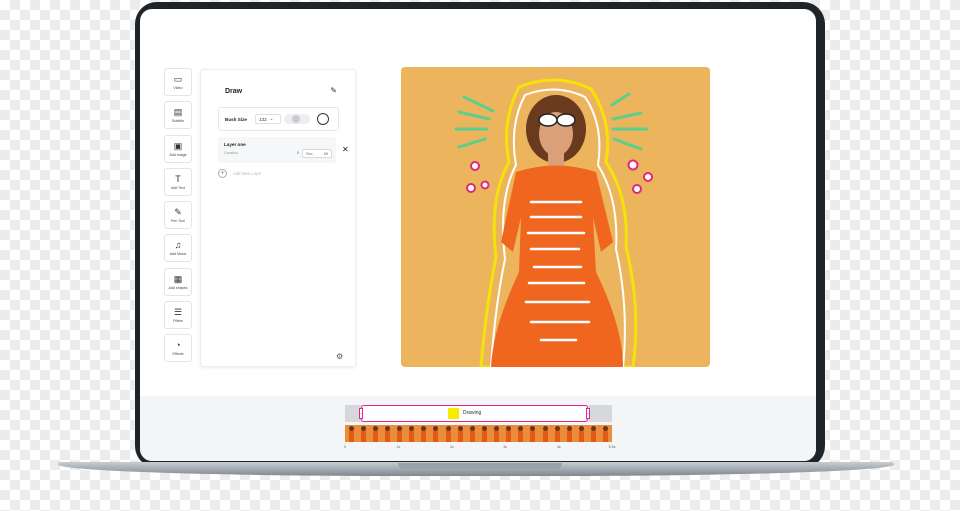 Image resolution: width=960 pixels, height=511 pixels. Describe the element at coordinates (247, 173) in the screenshot. I see `add-layer-label: Add New Layer` at that location.